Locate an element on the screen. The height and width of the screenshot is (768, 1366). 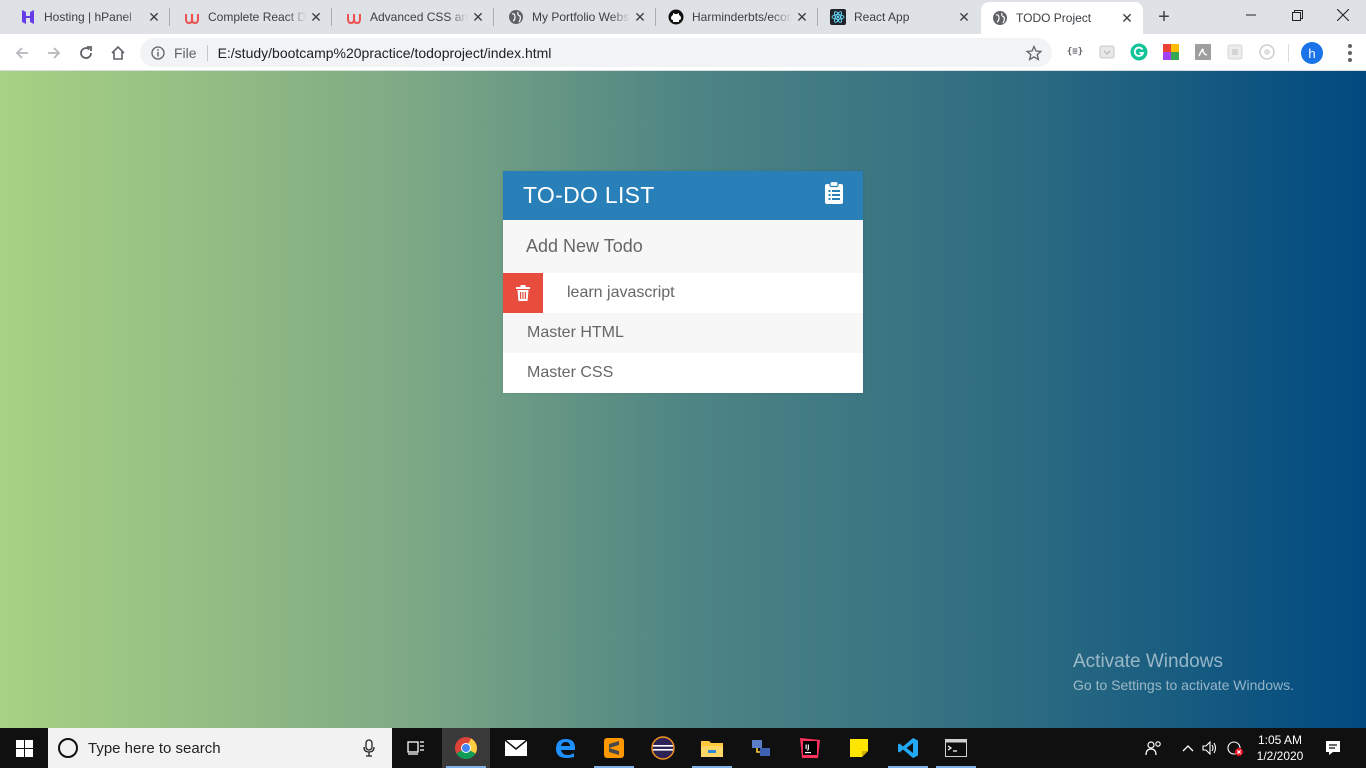
pdf-icon is located at coordinates (1203, 52).